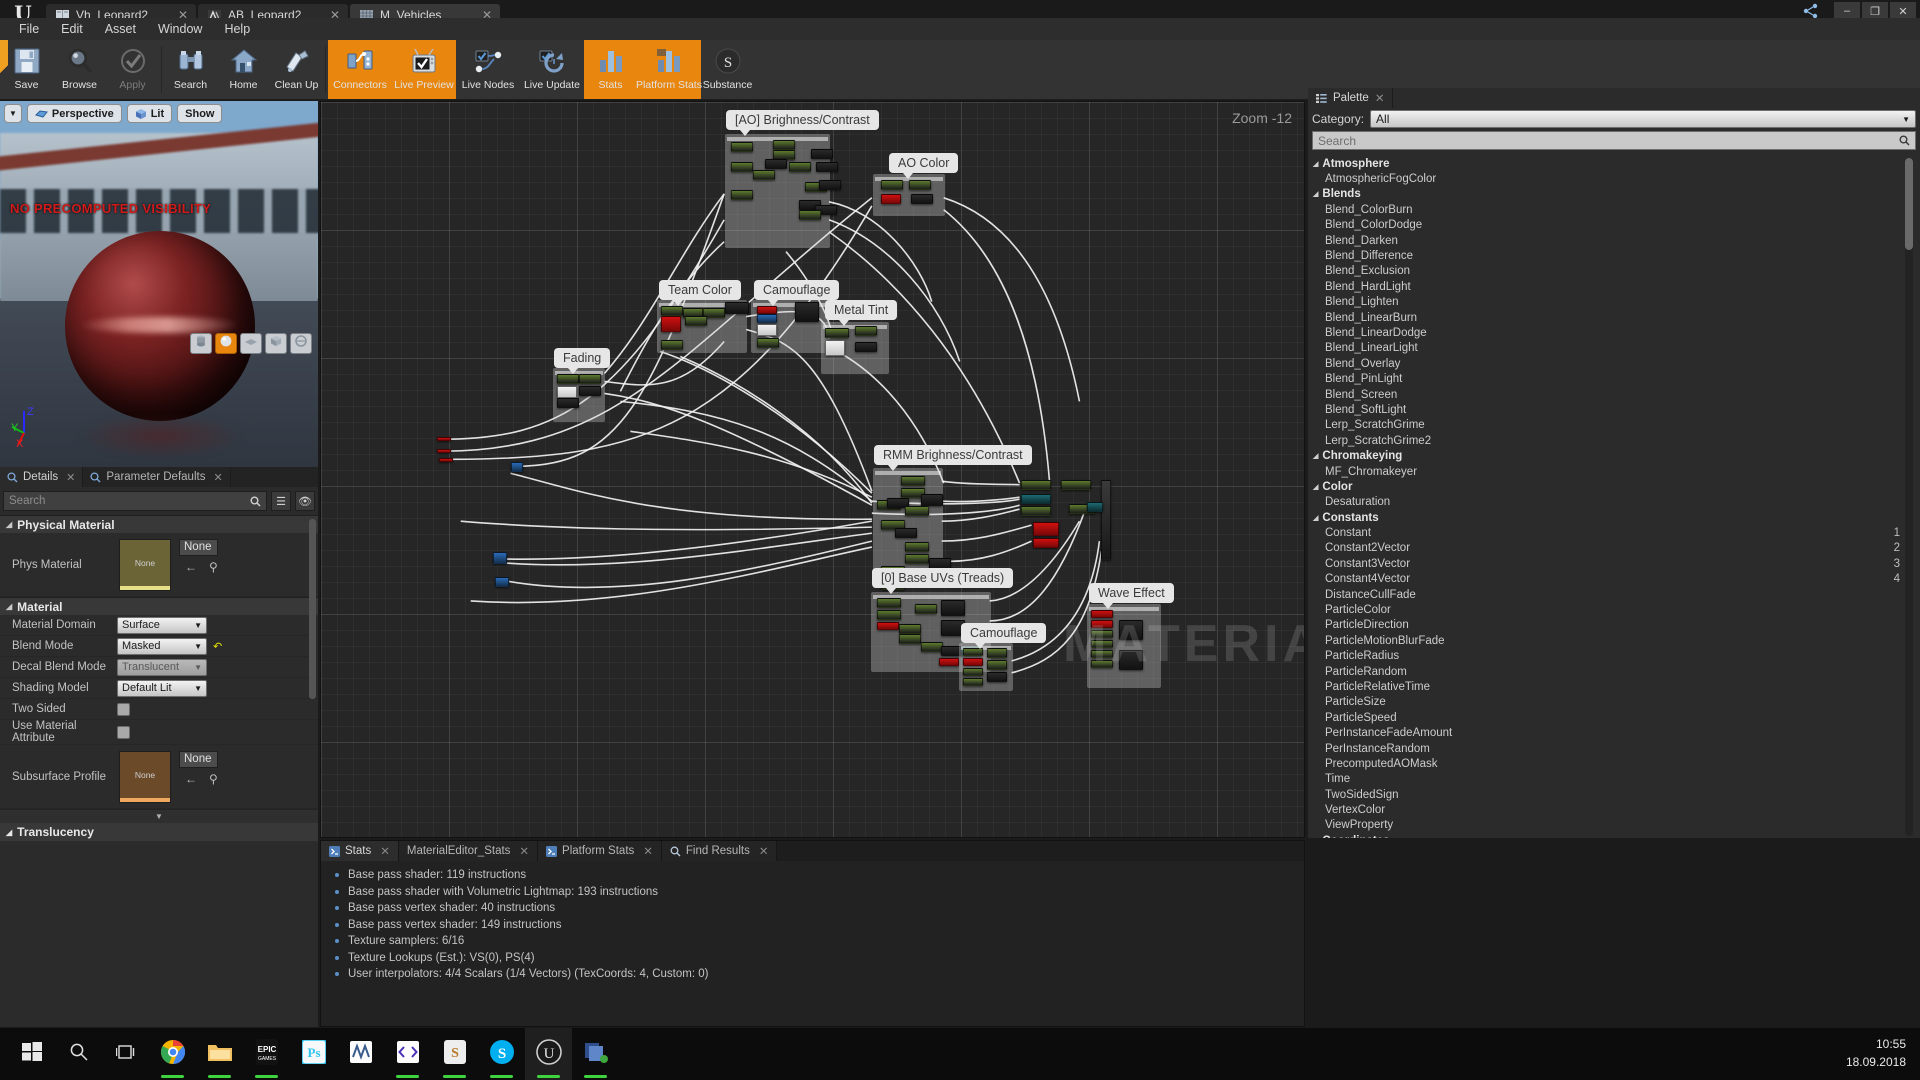  What do you see at coordinates (237, 29) in the screenshot?
I see `menu-item-help: Help` at bounding box center [237, 29].